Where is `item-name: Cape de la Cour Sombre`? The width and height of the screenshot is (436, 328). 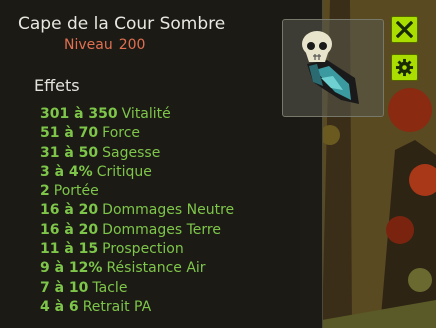
item-name: Cape de la Cour Sombre is located at coordinates (122, 24).